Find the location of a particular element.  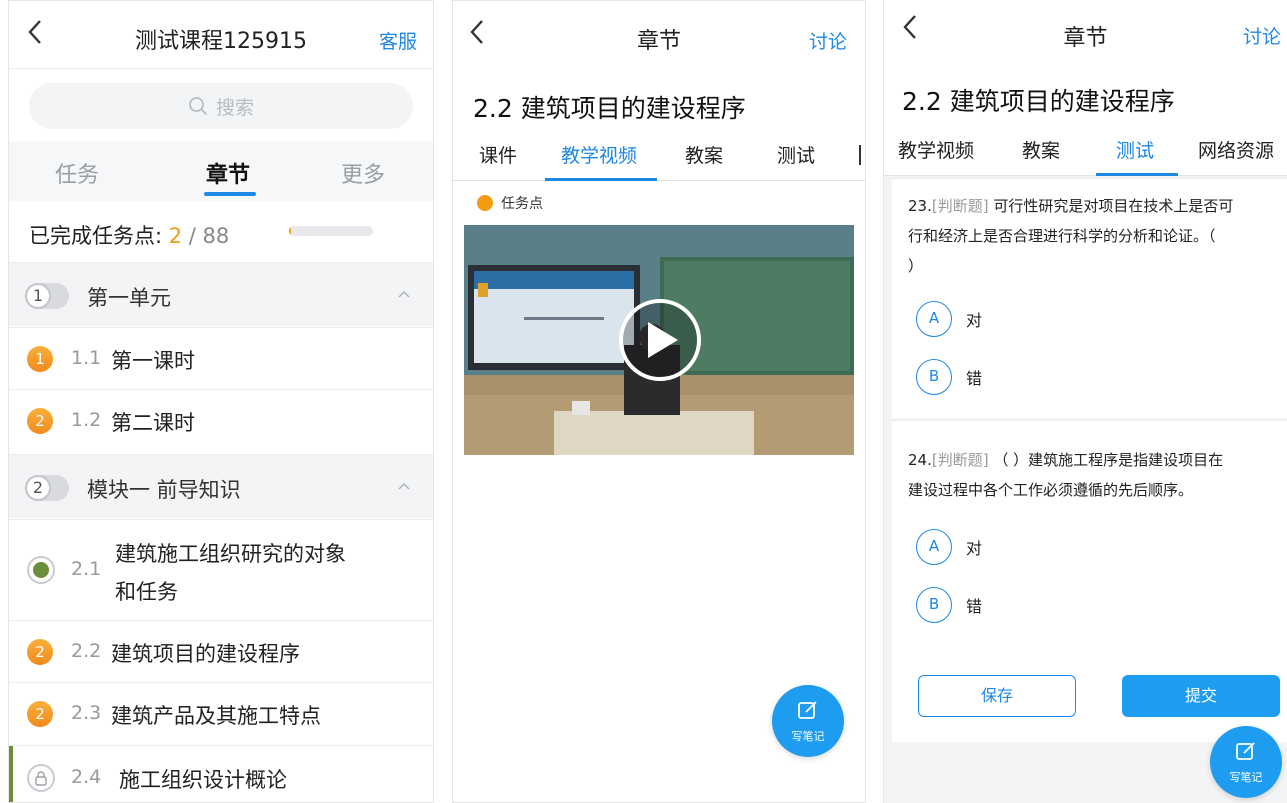

content-tabs: 教学视频 教案 测试 网络资源 is located at coordinates (1085, 152).